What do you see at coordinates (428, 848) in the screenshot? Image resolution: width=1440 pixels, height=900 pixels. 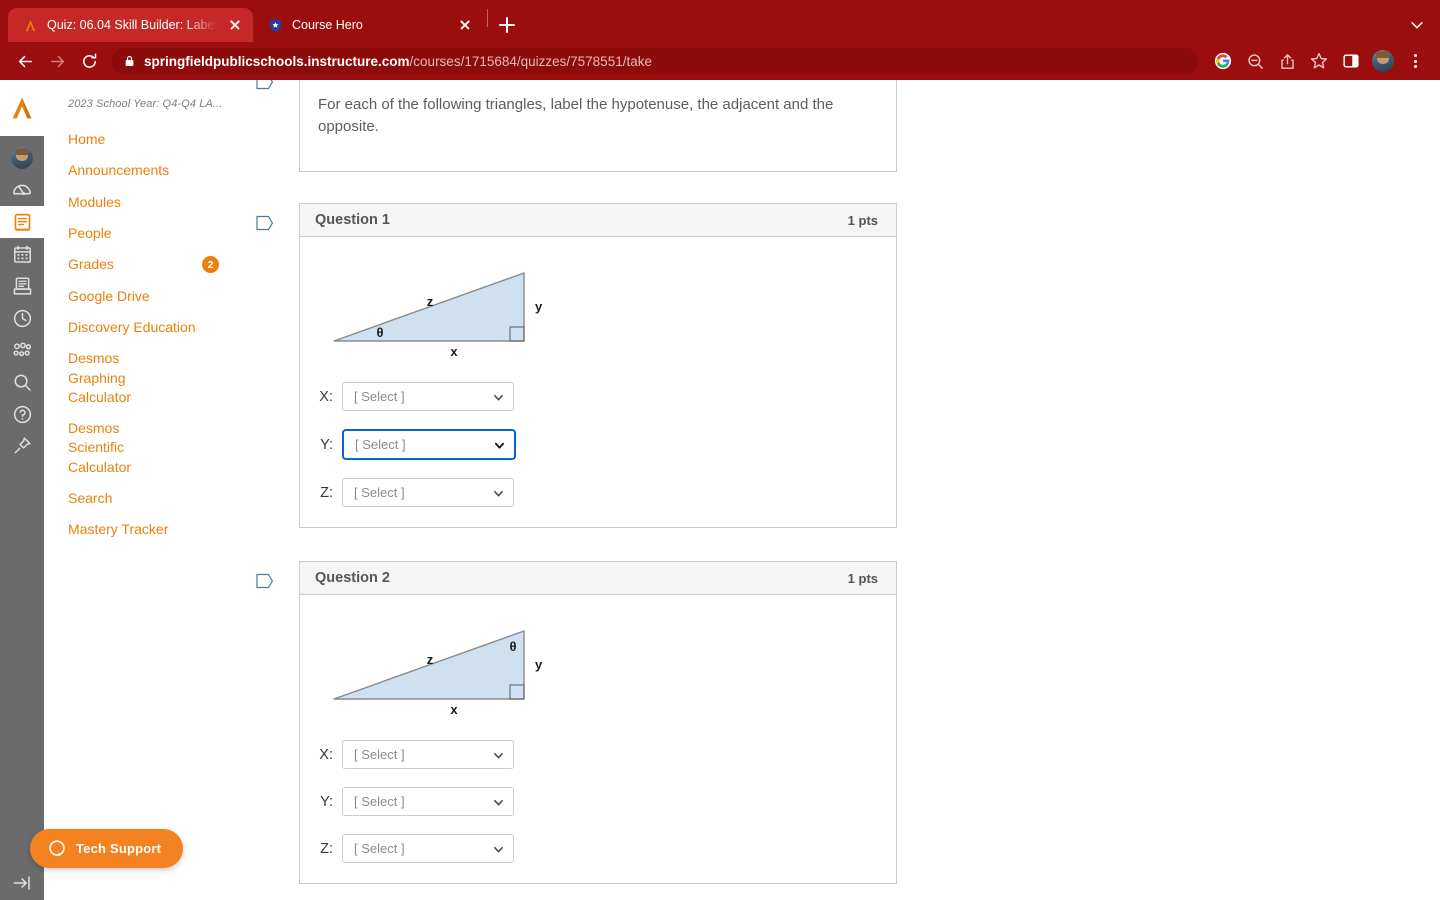 I see `select-z-q2: [ Select ]` at bounding box center [428, 848].